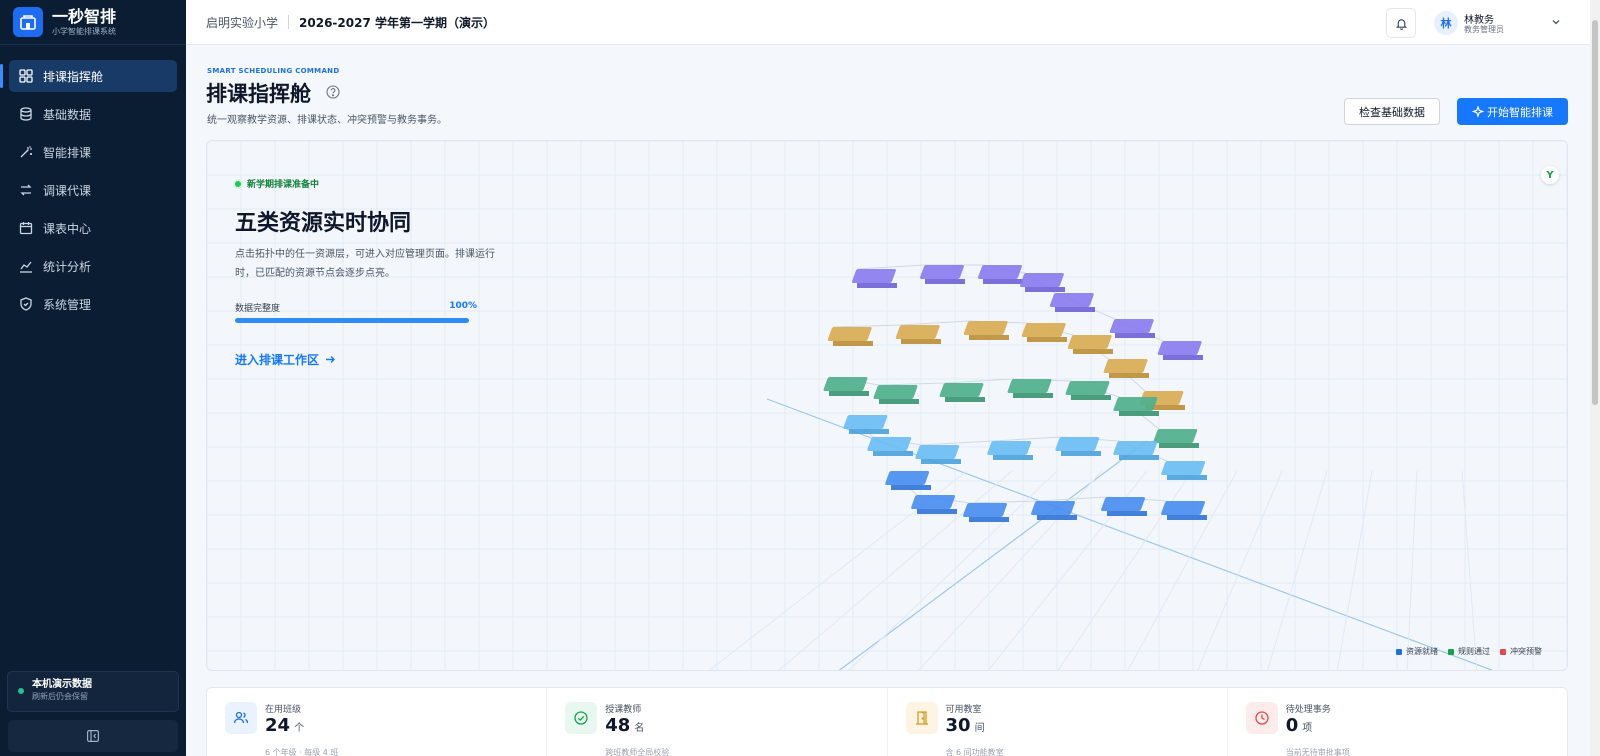 The height and width of the screenshot is (756, 1600). Describe the element at coordinates (377, 722) in the screenshot. I see `stat-card-classes: 在用班级 24 个 6 个年级 · 每级 4 班` at that location.